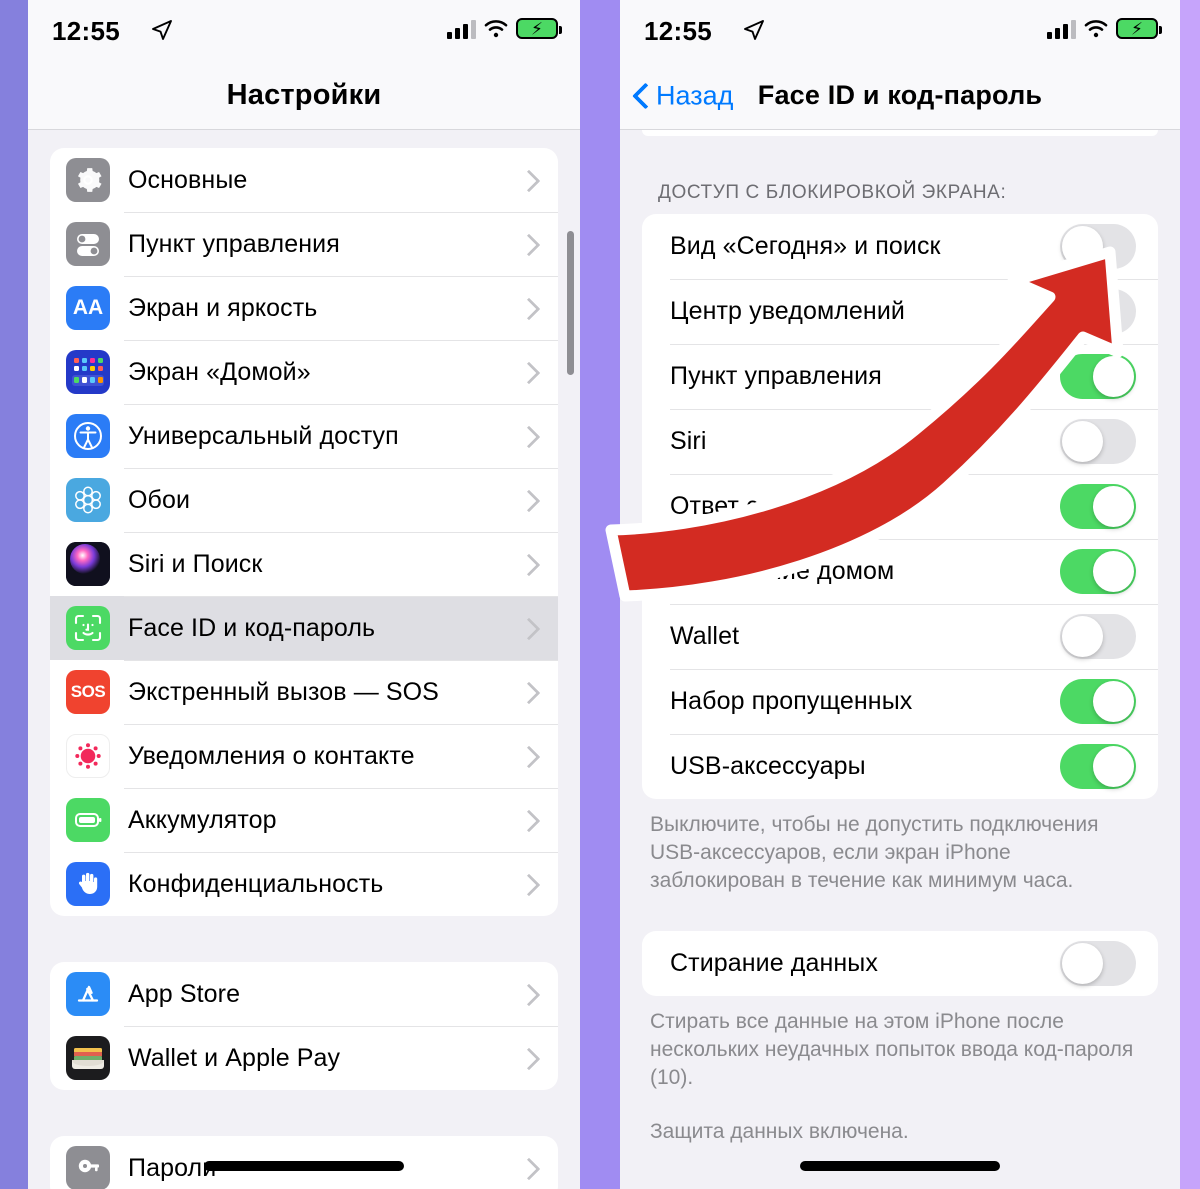  What do you see at coordinates (304, 820) in the screenshot?
I see `sidebar-item-battery: Аккумулятор` at bounding box center [304, 820].